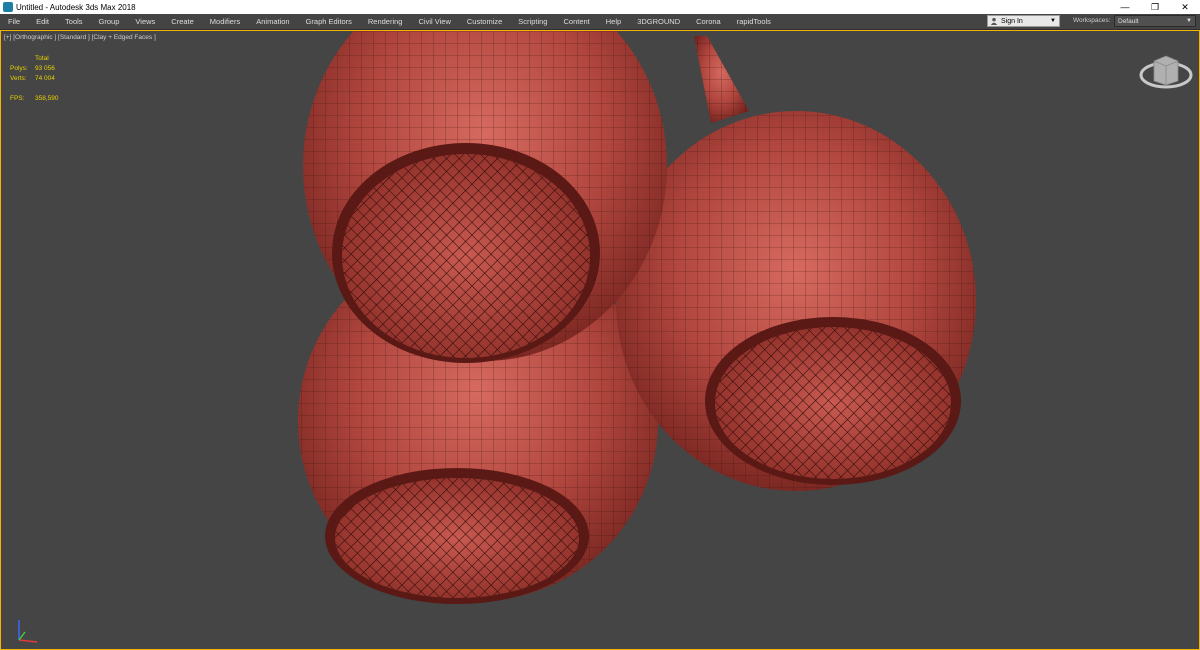 The image size is (1200, 650). I want to click on menu-help: Help, so click(613, 21).